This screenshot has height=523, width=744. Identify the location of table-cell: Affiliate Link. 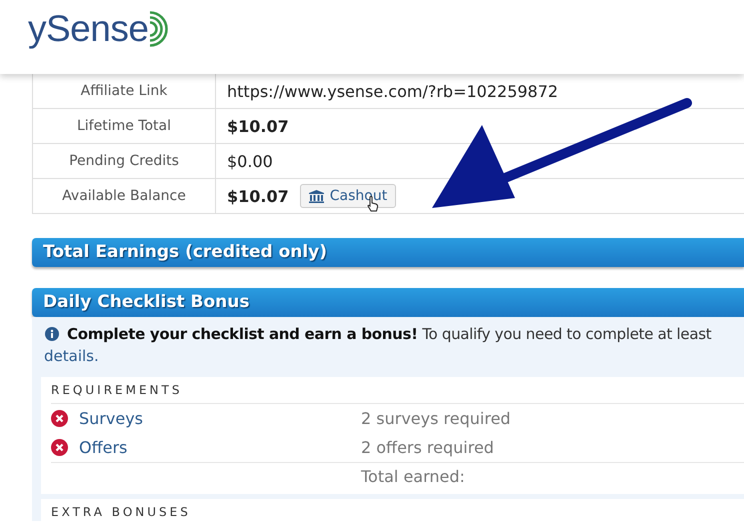
(124, 91).